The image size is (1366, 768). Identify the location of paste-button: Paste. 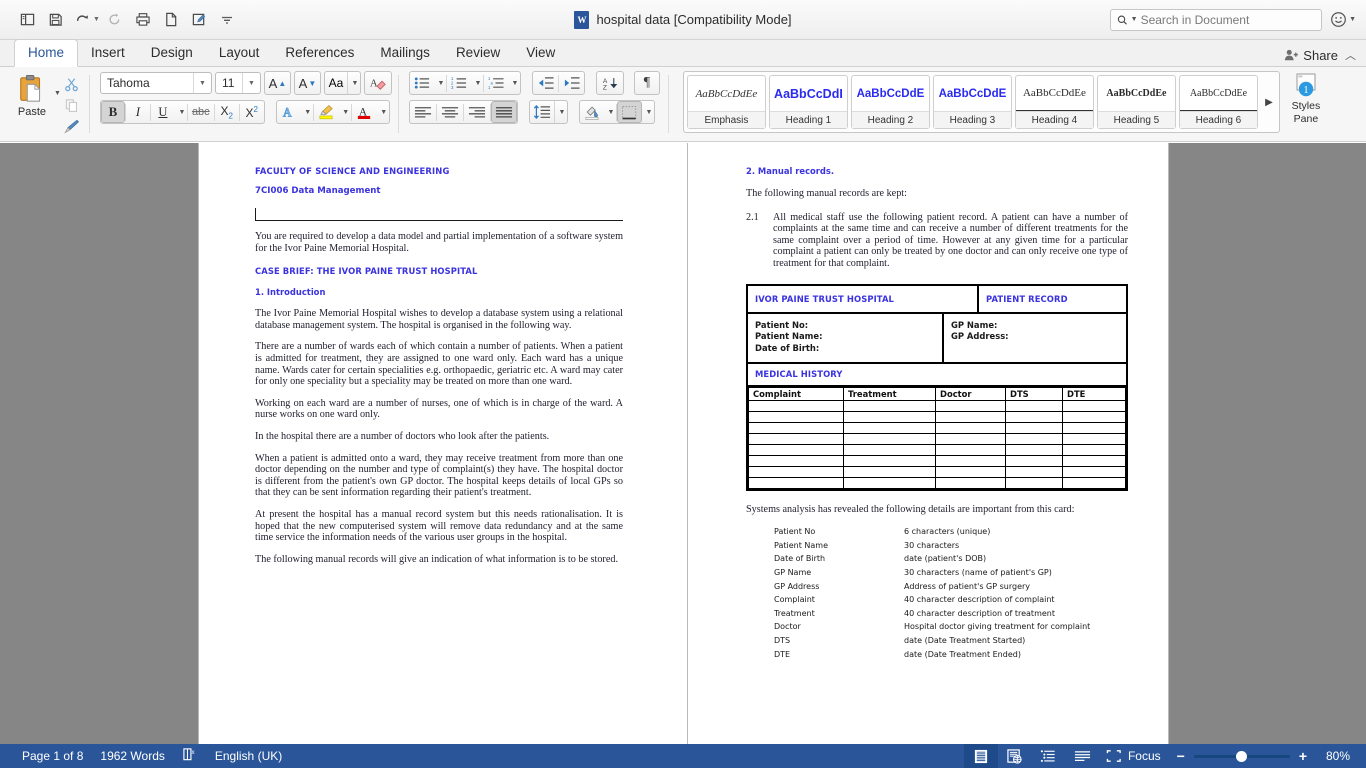
(32, 94).